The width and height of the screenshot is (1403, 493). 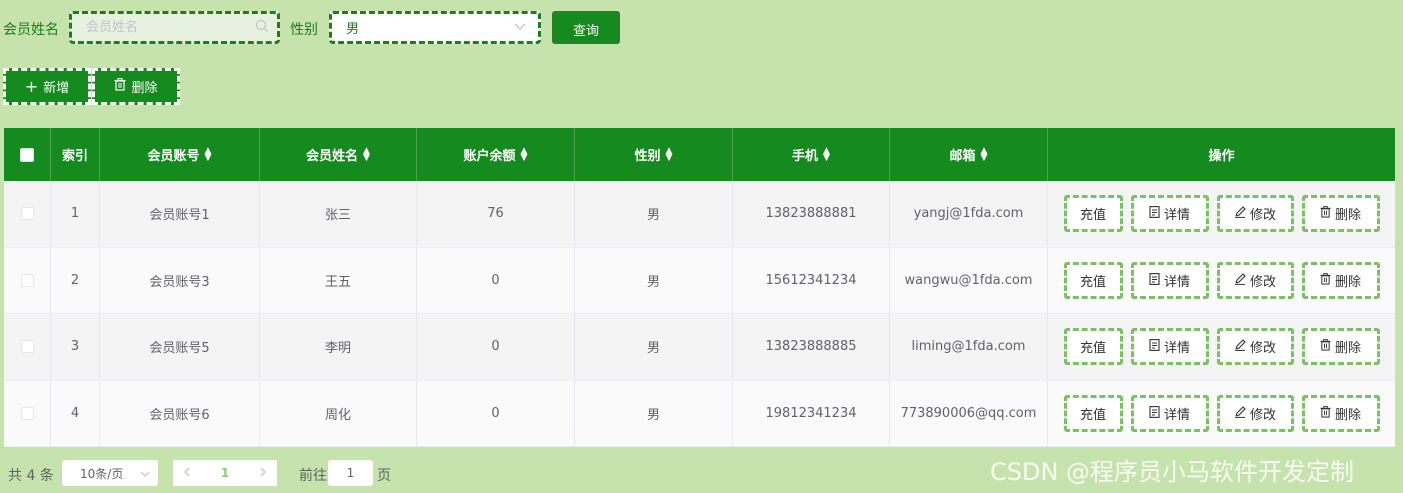 I want to click on select-all-checkbox, so click(x=27, y=154).